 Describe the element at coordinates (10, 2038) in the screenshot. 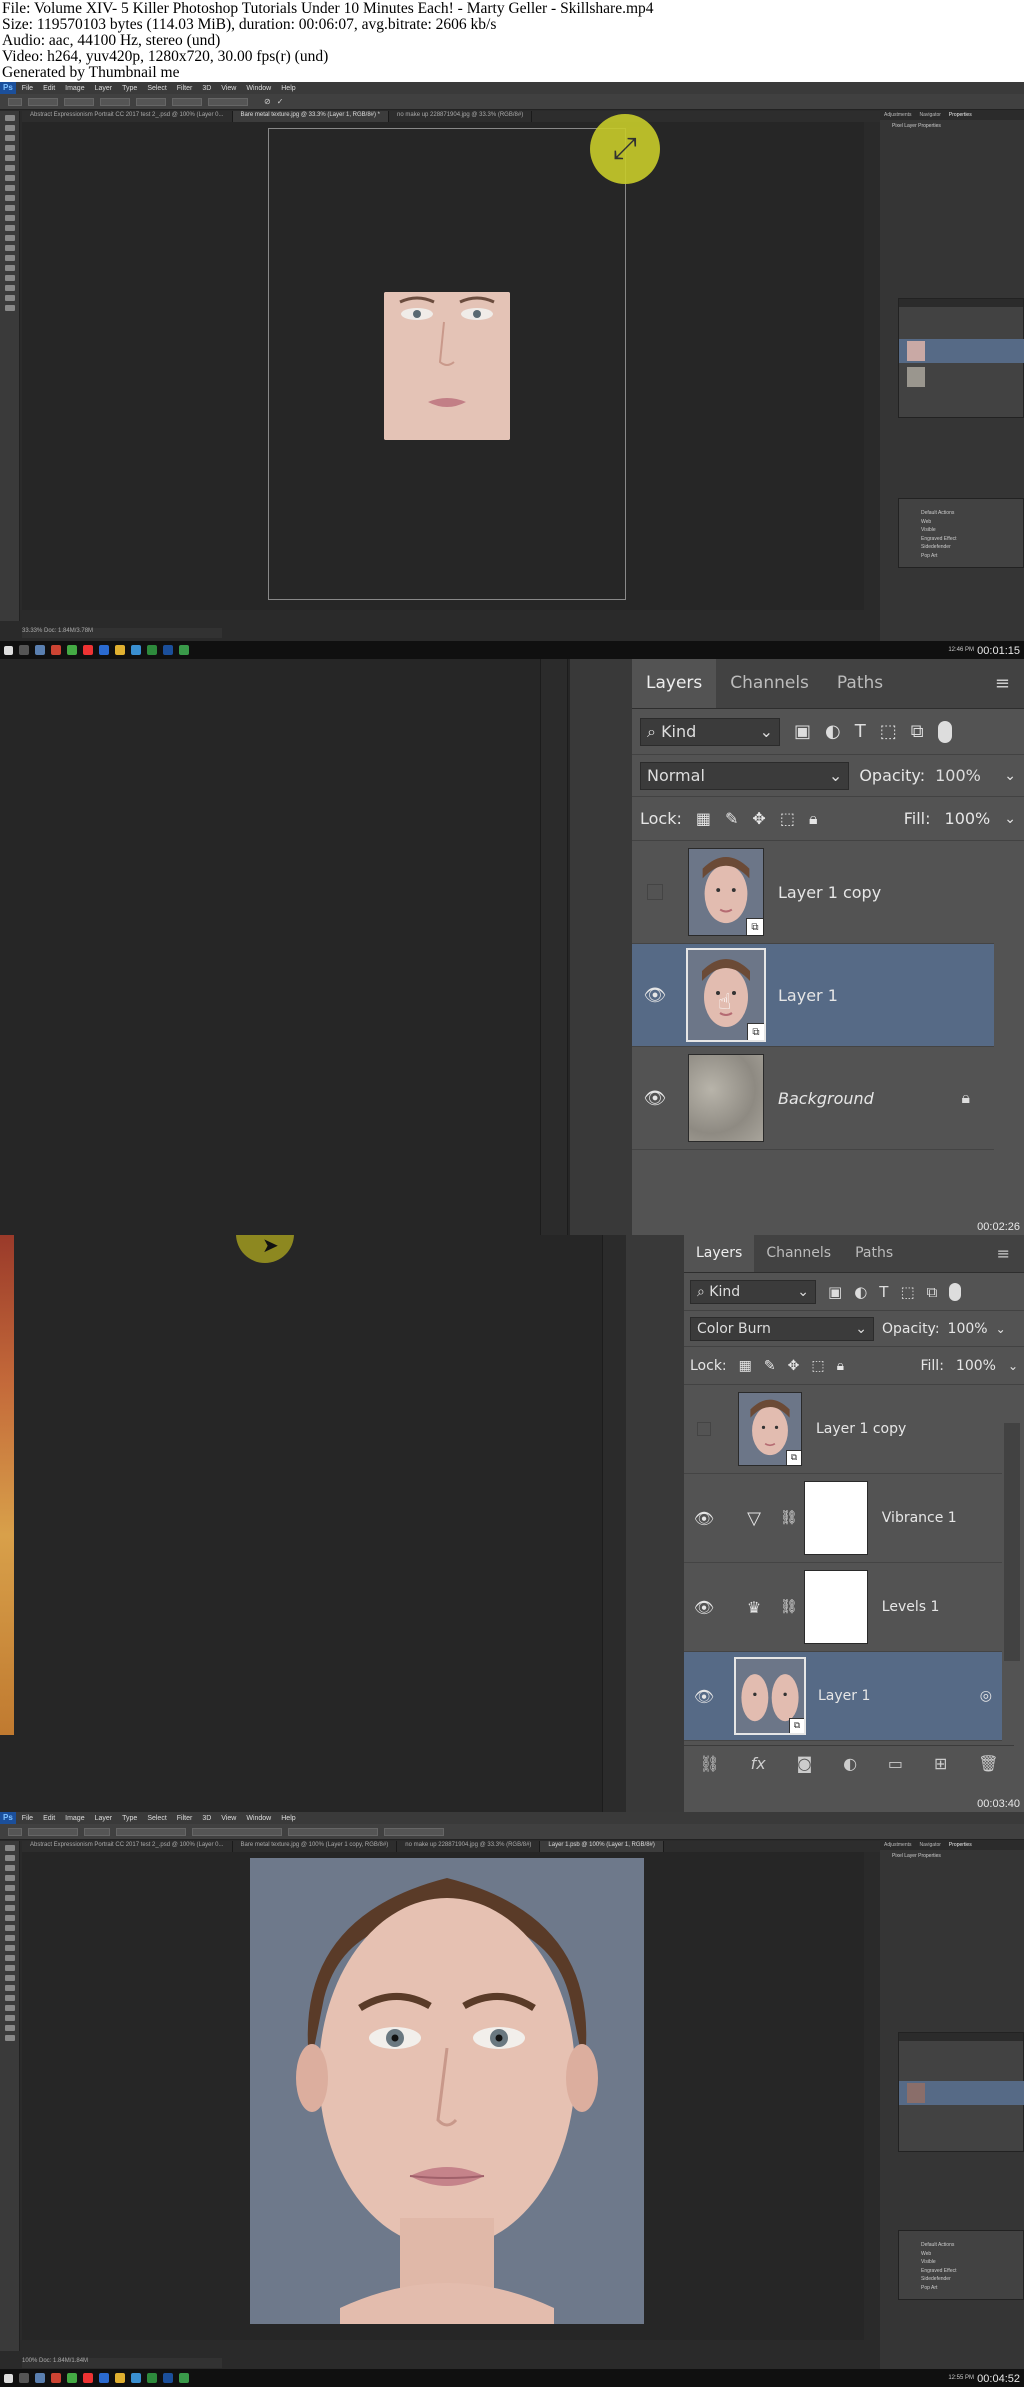

I see `zoom-icon` at that location.